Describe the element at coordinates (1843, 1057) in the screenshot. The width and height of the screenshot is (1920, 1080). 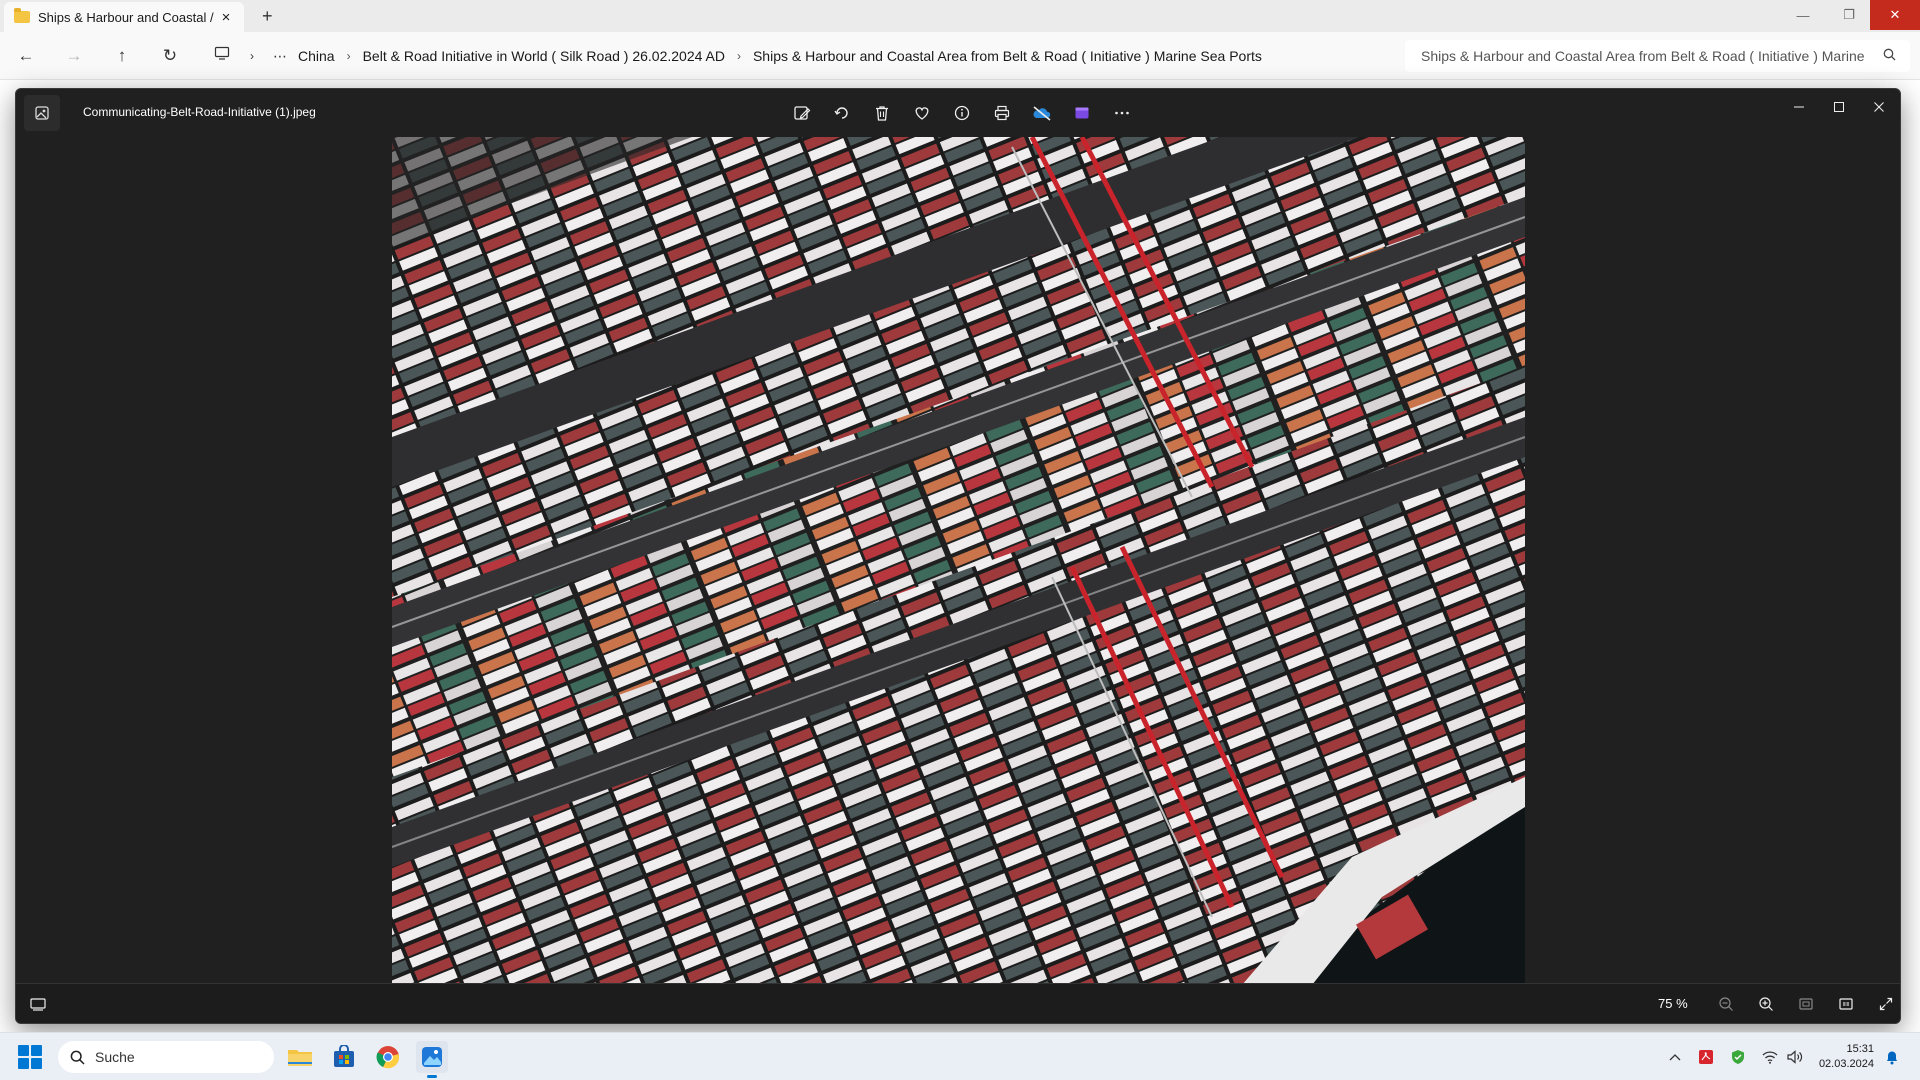
I see `taskbar-clock: 15:31 02.03.2024` at that location.